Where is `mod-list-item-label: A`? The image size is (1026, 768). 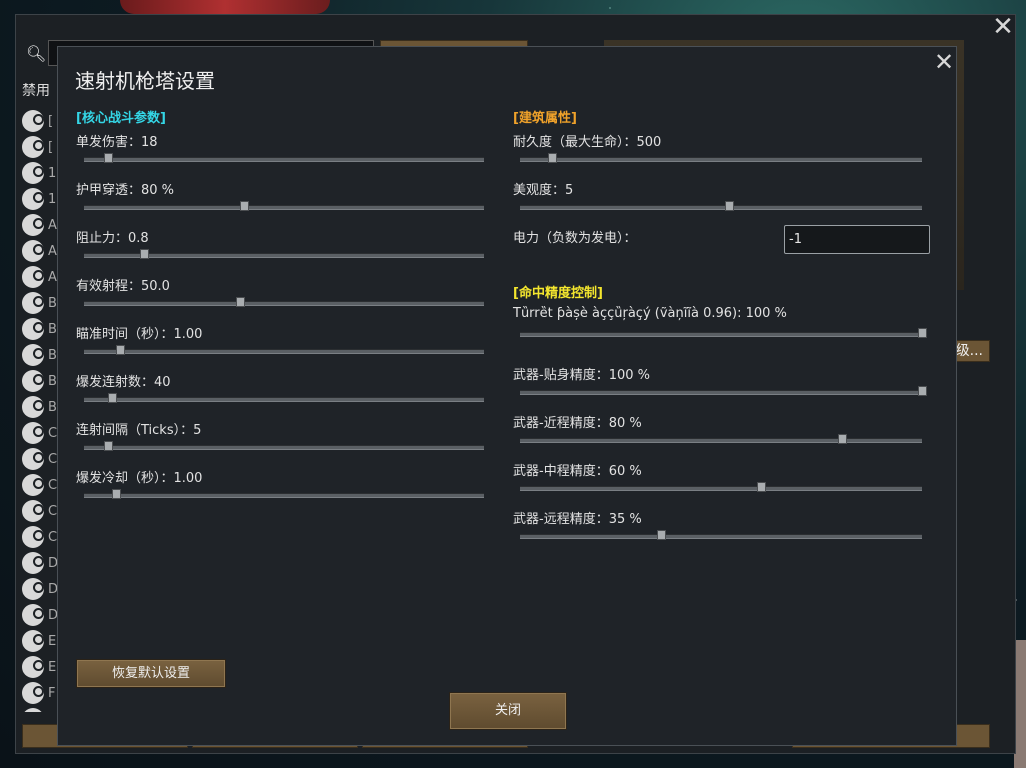
mod-list-item-label: A is located at coordinates (52, 277).